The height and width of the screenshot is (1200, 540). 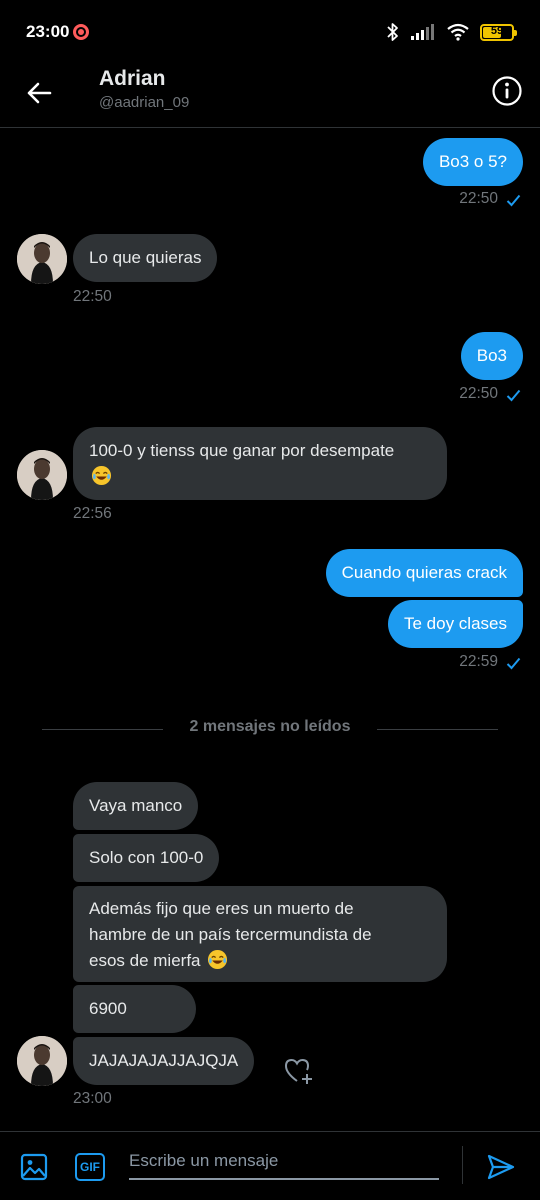 I want to click on battery-level: 59, so click(x=497, y=30).